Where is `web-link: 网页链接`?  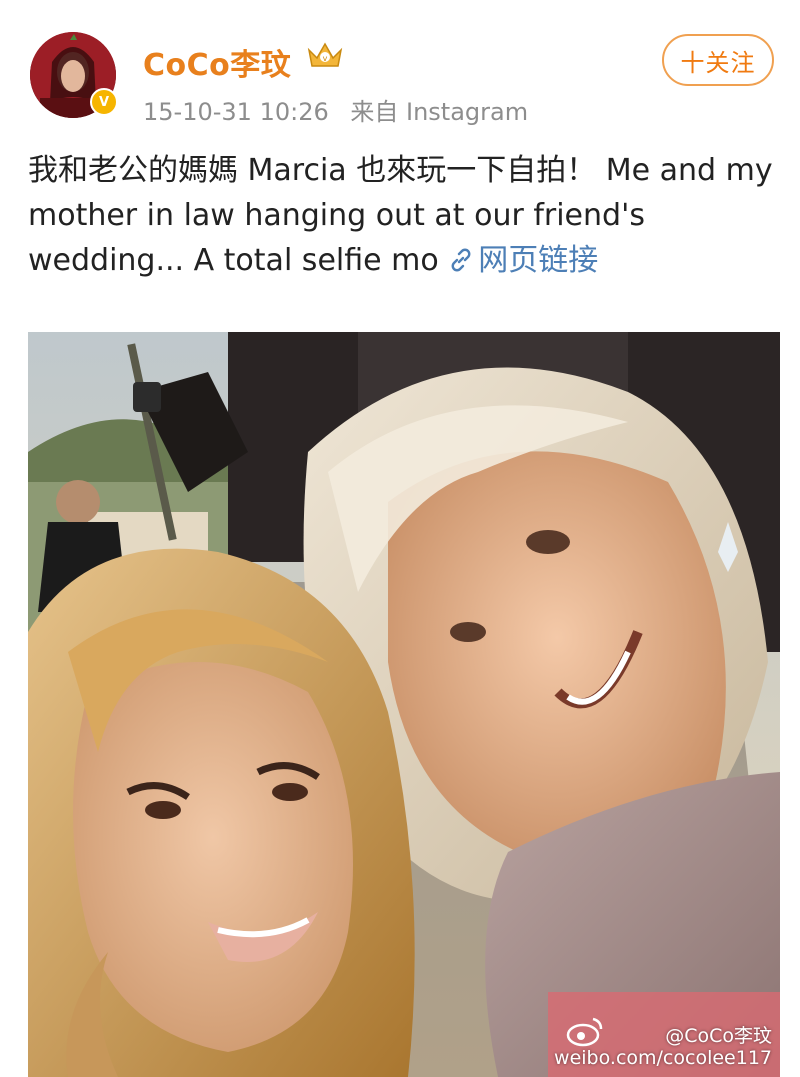
web-link: 网页链接 is located at coordinates (523, 260).